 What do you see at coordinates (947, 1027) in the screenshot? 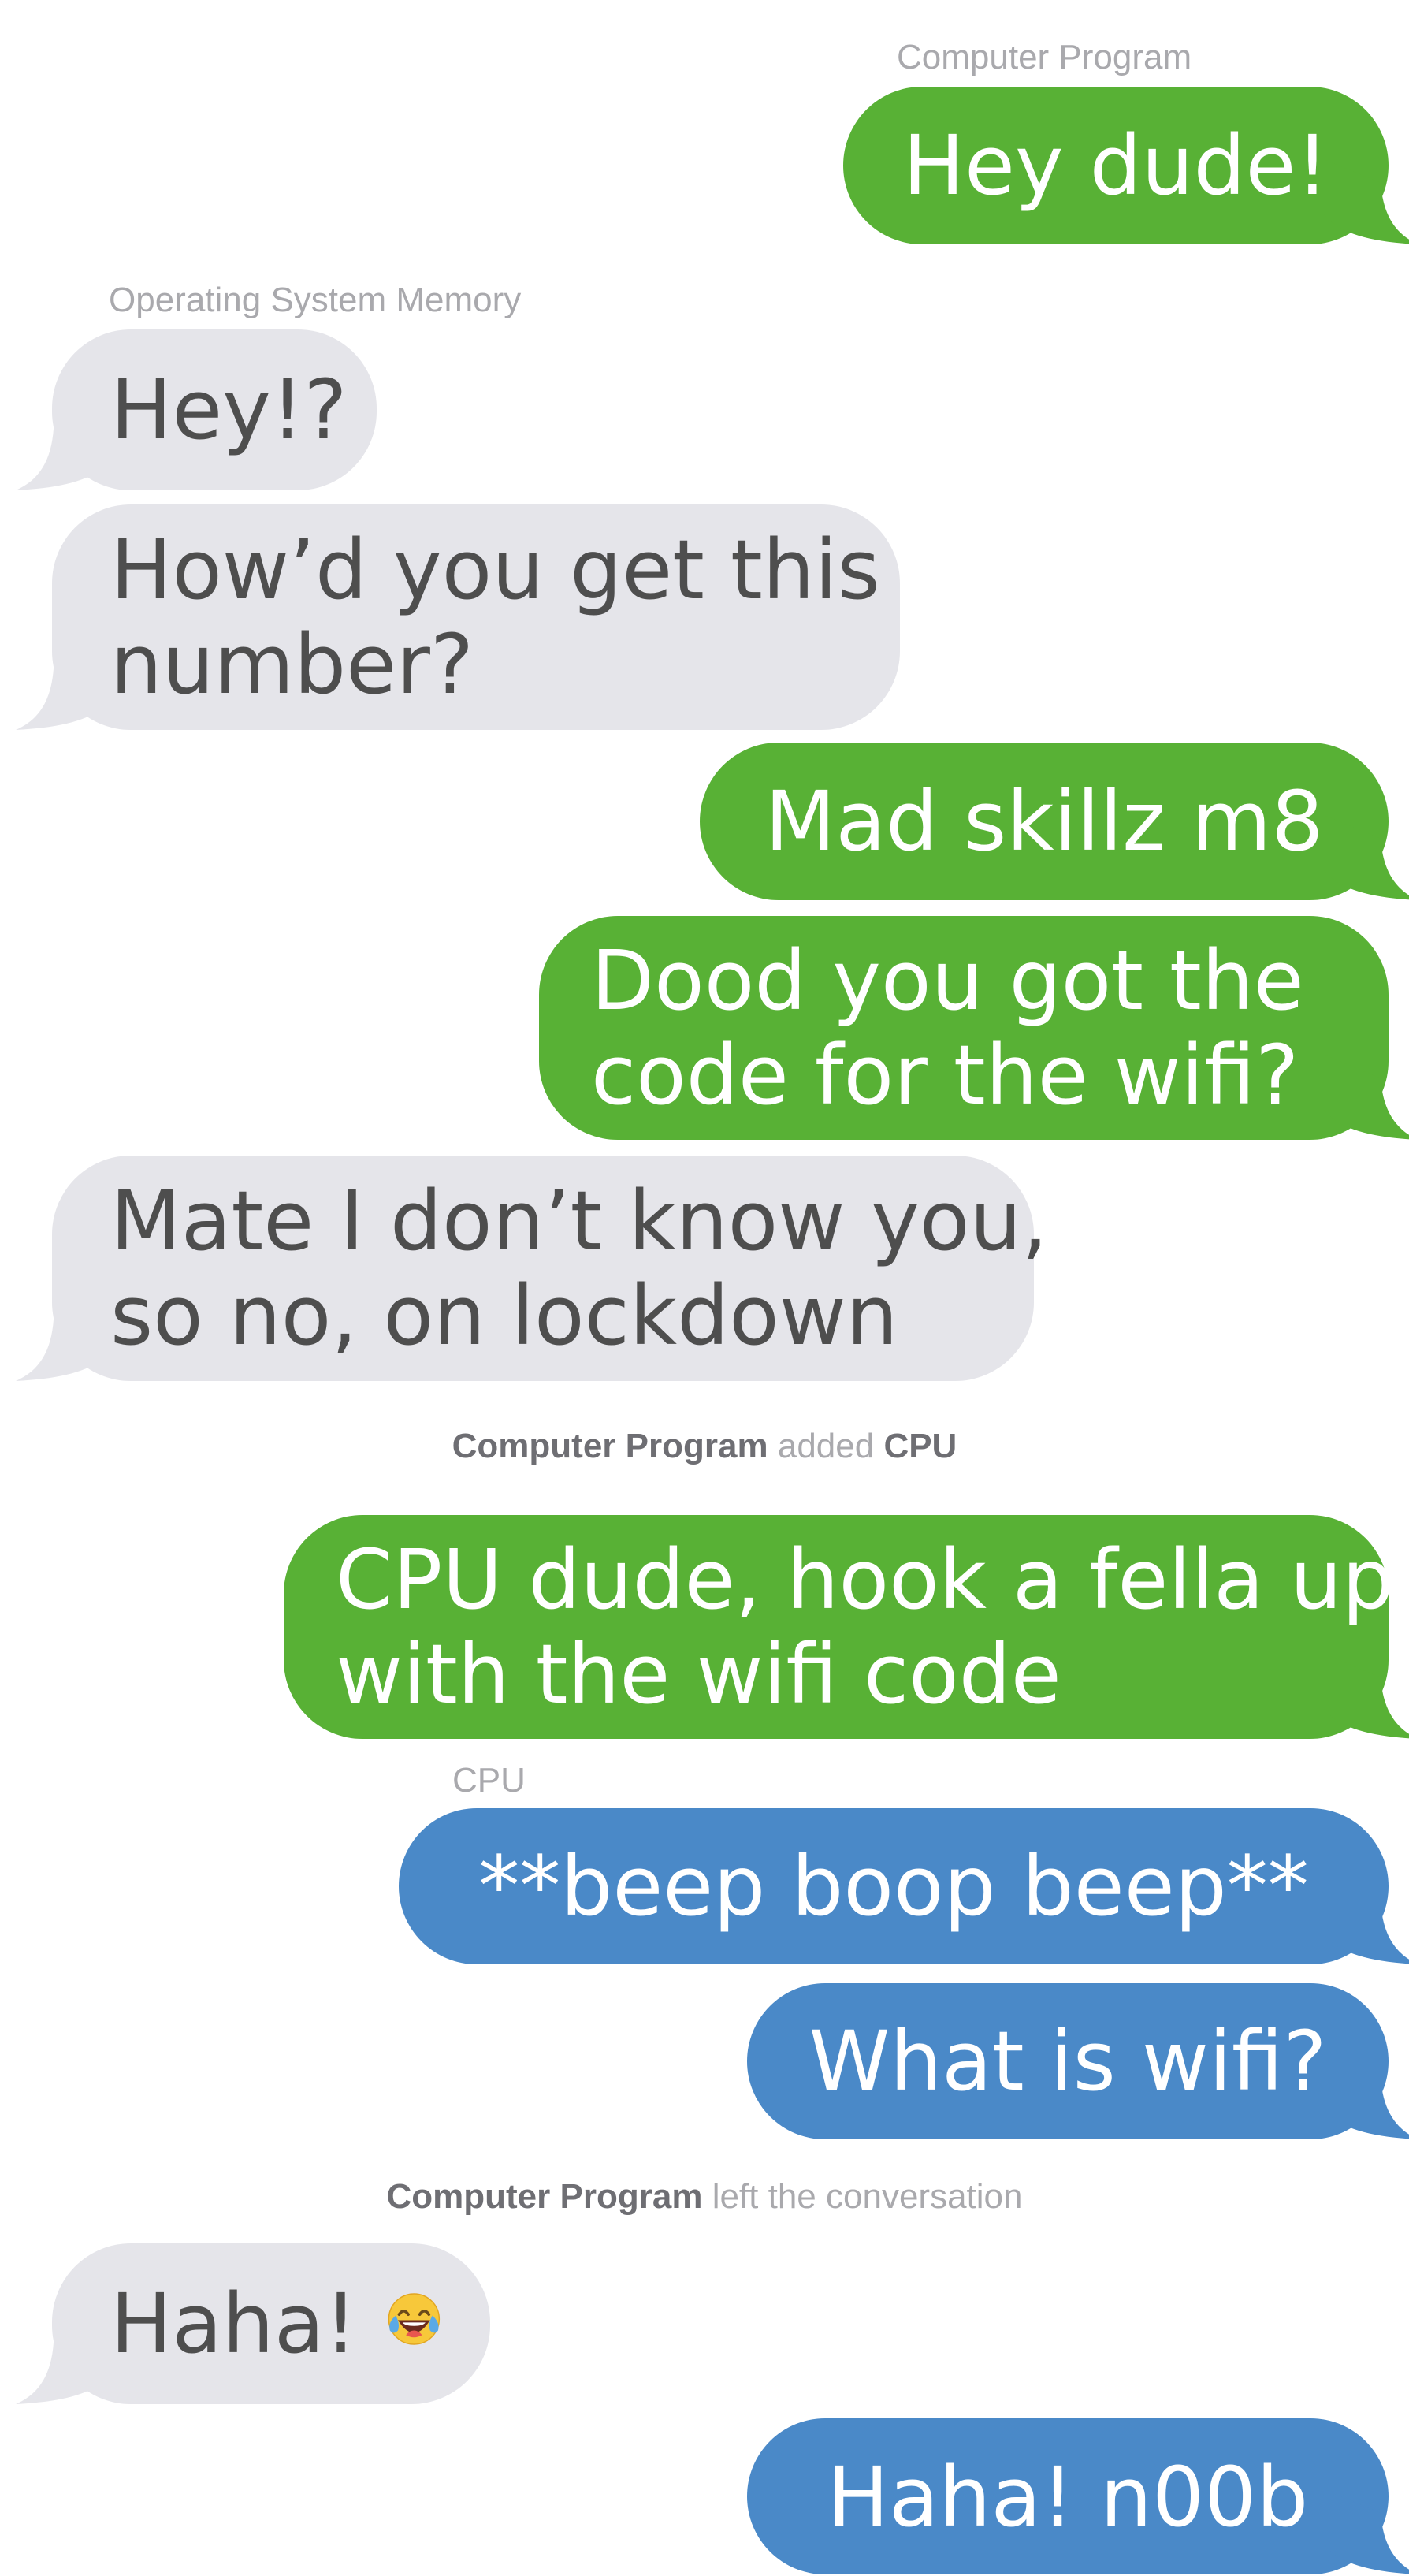
I see `message-text: Dood you got the code for the wifi?` at bounding box center [947, 1027].